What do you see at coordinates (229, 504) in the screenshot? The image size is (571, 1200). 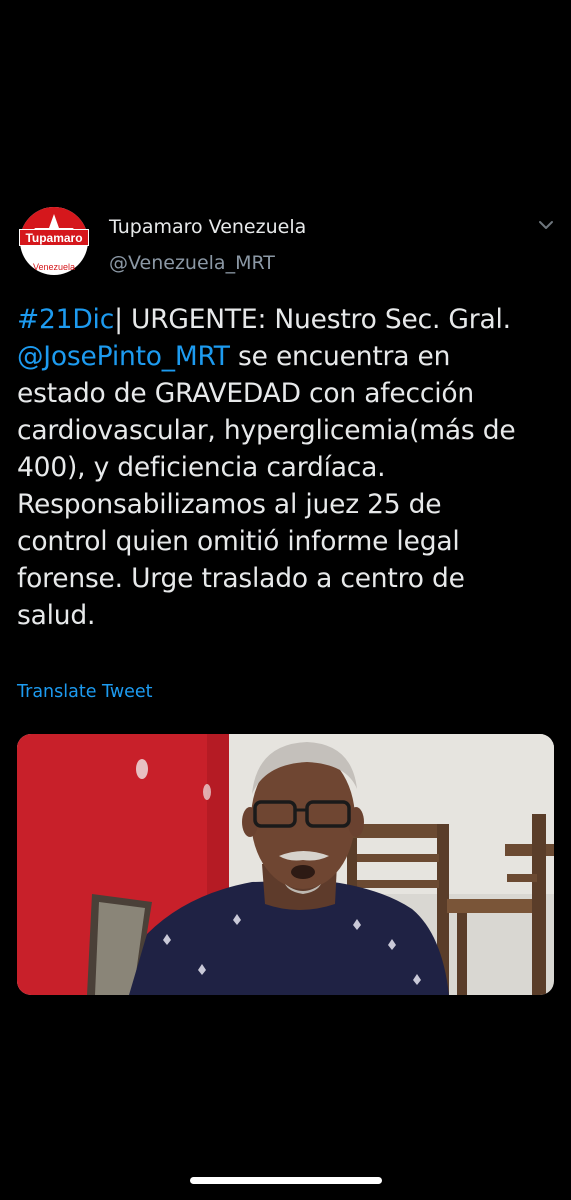 I see `tweet-text-line: Responsabilizamos al juez 25 de` at bounding box center [229, 504].